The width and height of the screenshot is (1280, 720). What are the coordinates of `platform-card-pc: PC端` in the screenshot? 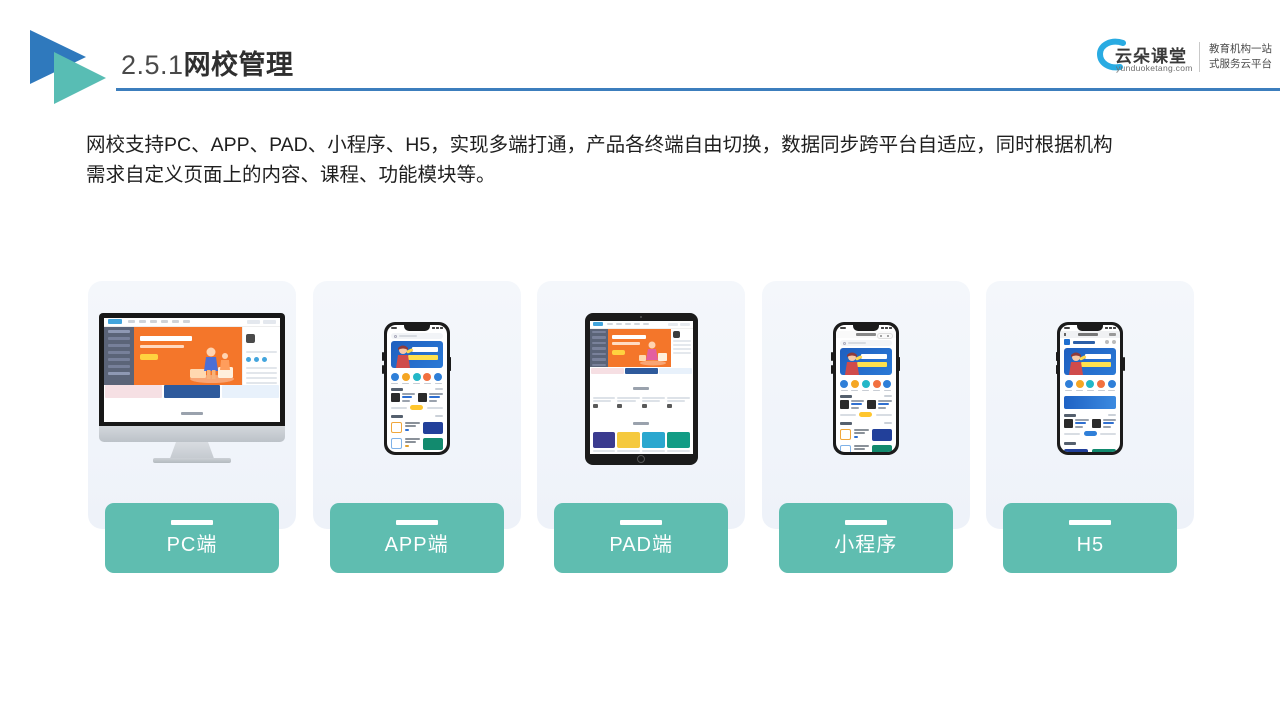 It's located at (192, 427).